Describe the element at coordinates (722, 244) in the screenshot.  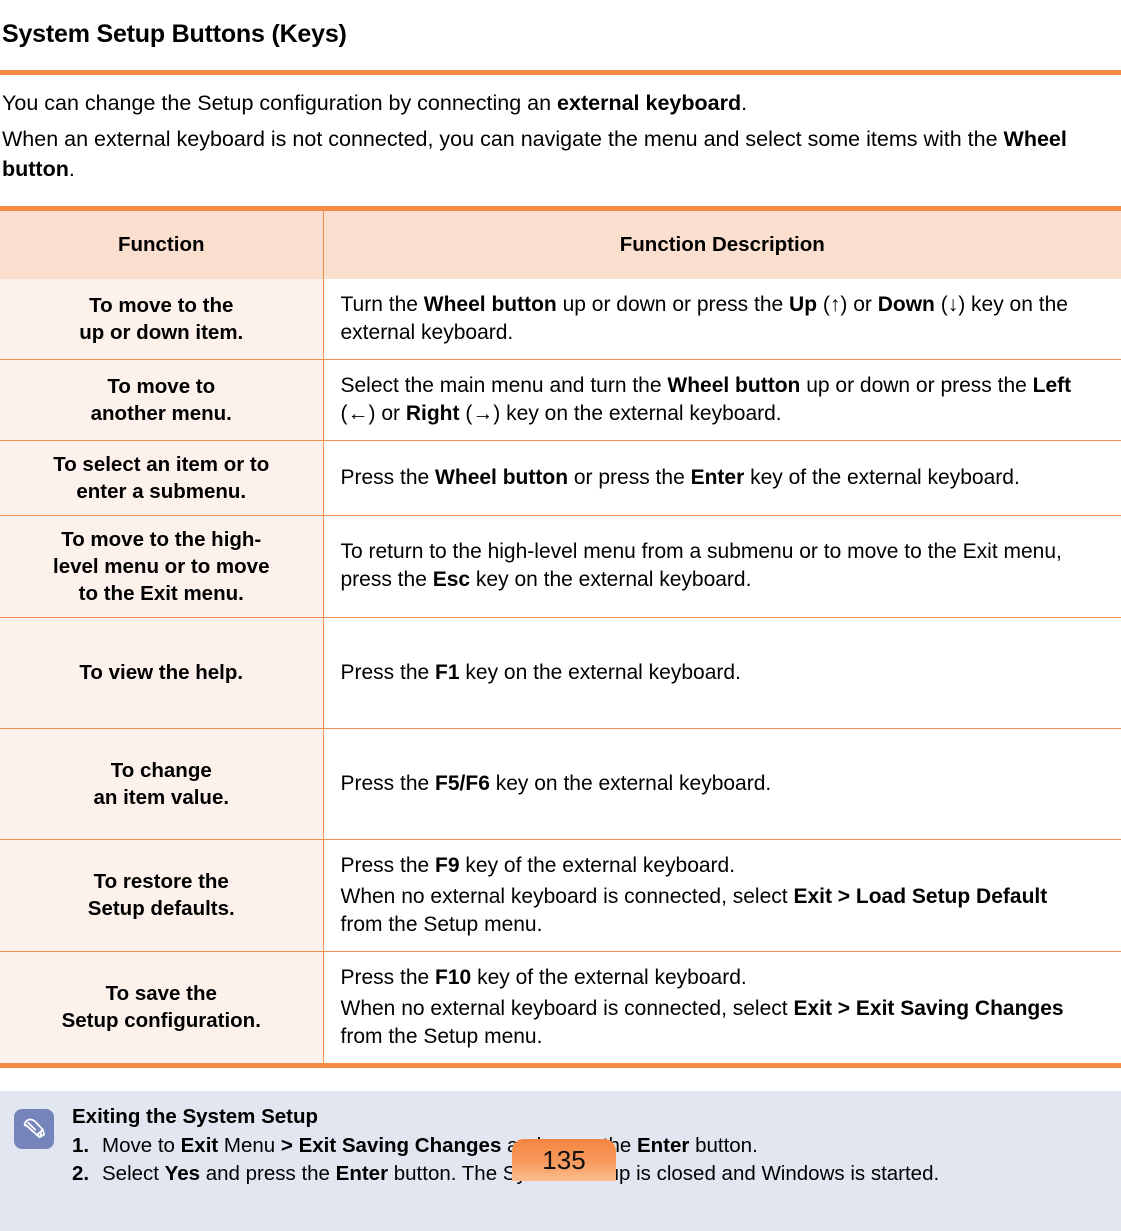
I see `column-header-function-description: Function Description` at that location.